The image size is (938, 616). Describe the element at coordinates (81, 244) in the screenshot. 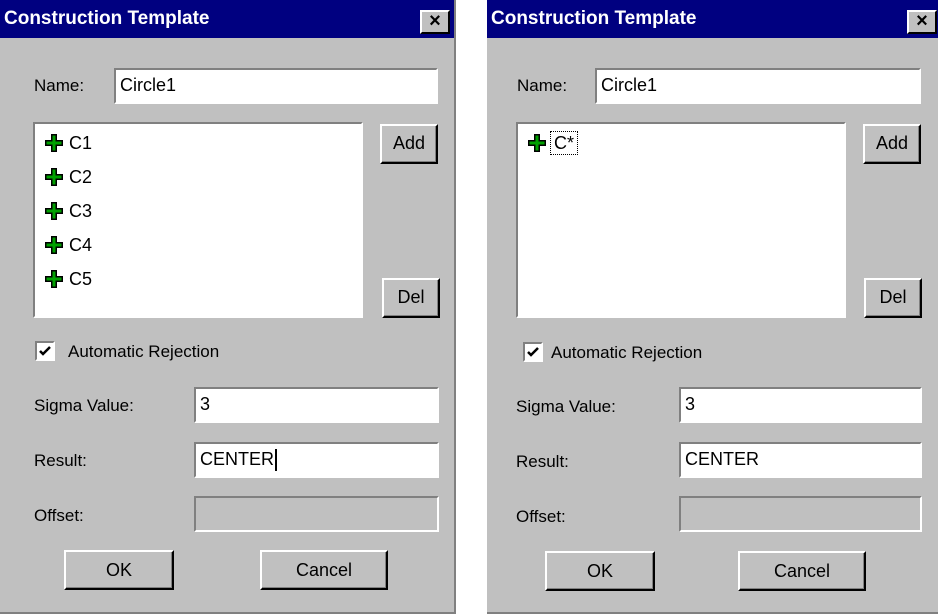

I see `list-item-label: C4` at that location.